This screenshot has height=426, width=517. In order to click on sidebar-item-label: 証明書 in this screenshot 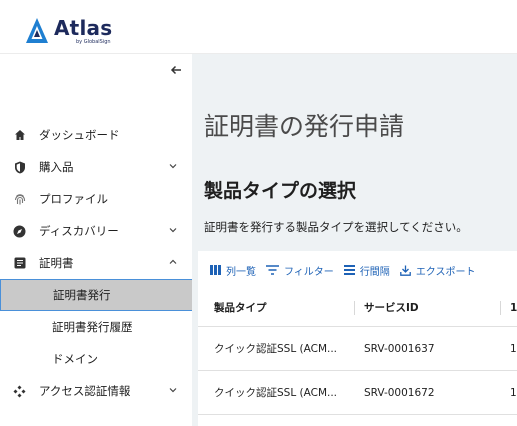, I will do `click(56, 263)`.